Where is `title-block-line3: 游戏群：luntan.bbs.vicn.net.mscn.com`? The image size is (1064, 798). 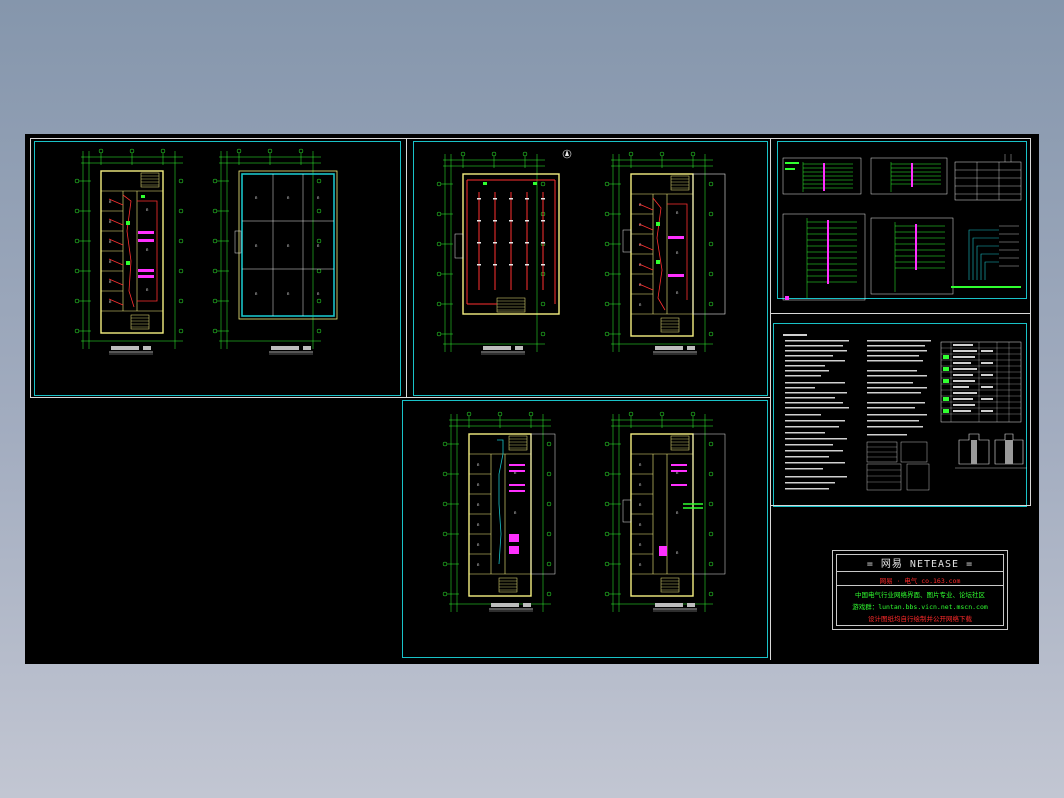 title-block-line3: 游戏群：luntan.bbs.vicn.net.mscn.com is located at coordinates (920, 607).